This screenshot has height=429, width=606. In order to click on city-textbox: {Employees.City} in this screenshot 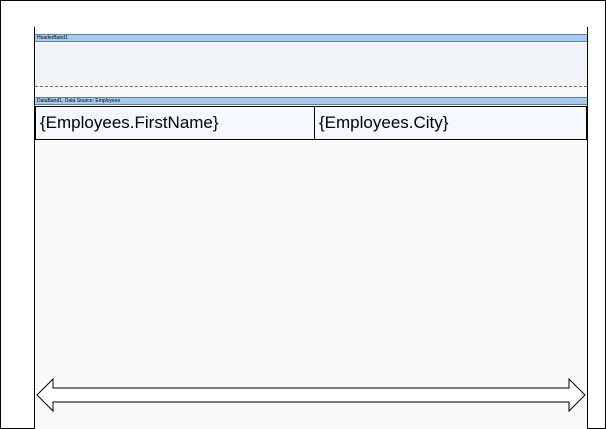, I will do `click(450, 123)`.